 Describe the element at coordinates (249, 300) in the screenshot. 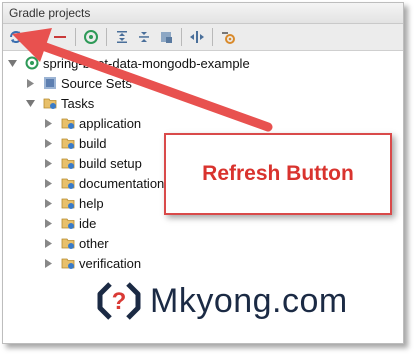

I see `brand-name: Mkyong.com` at that location.